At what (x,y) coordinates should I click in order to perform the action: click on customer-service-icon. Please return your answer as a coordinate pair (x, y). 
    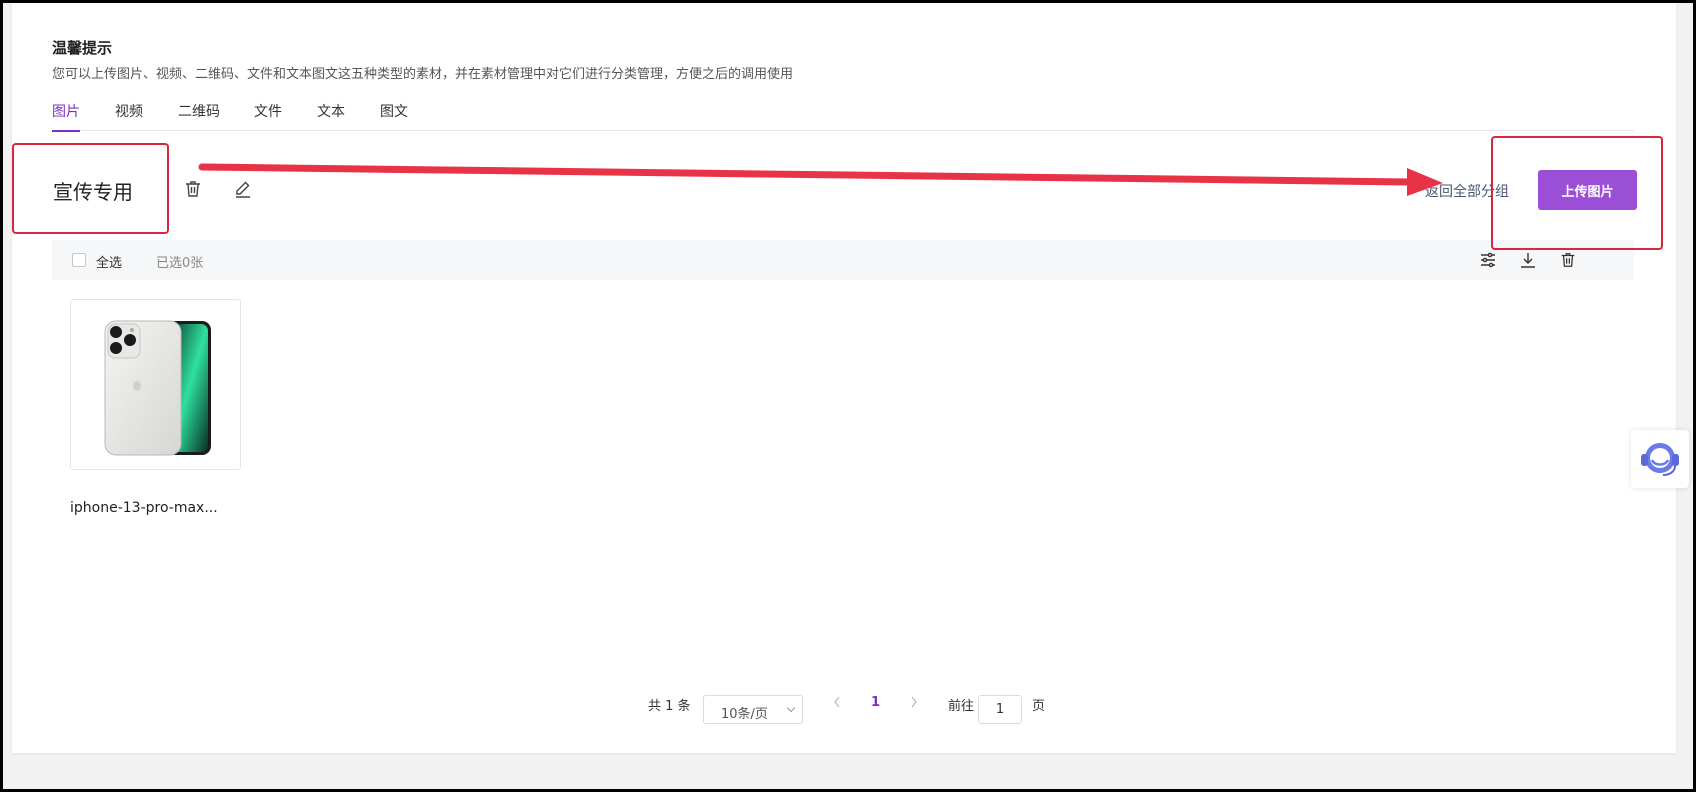
    Looking at the image, I should click on (1660, 459).